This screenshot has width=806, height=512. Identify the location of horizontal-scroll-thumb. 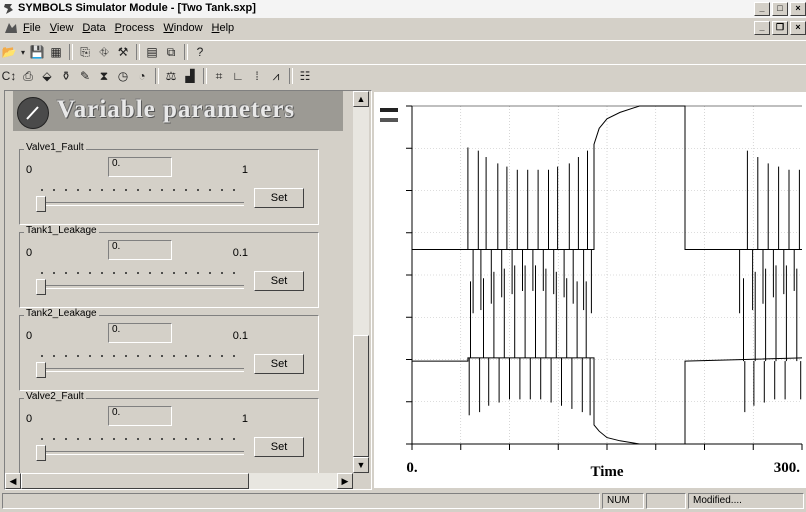
(135, 481).